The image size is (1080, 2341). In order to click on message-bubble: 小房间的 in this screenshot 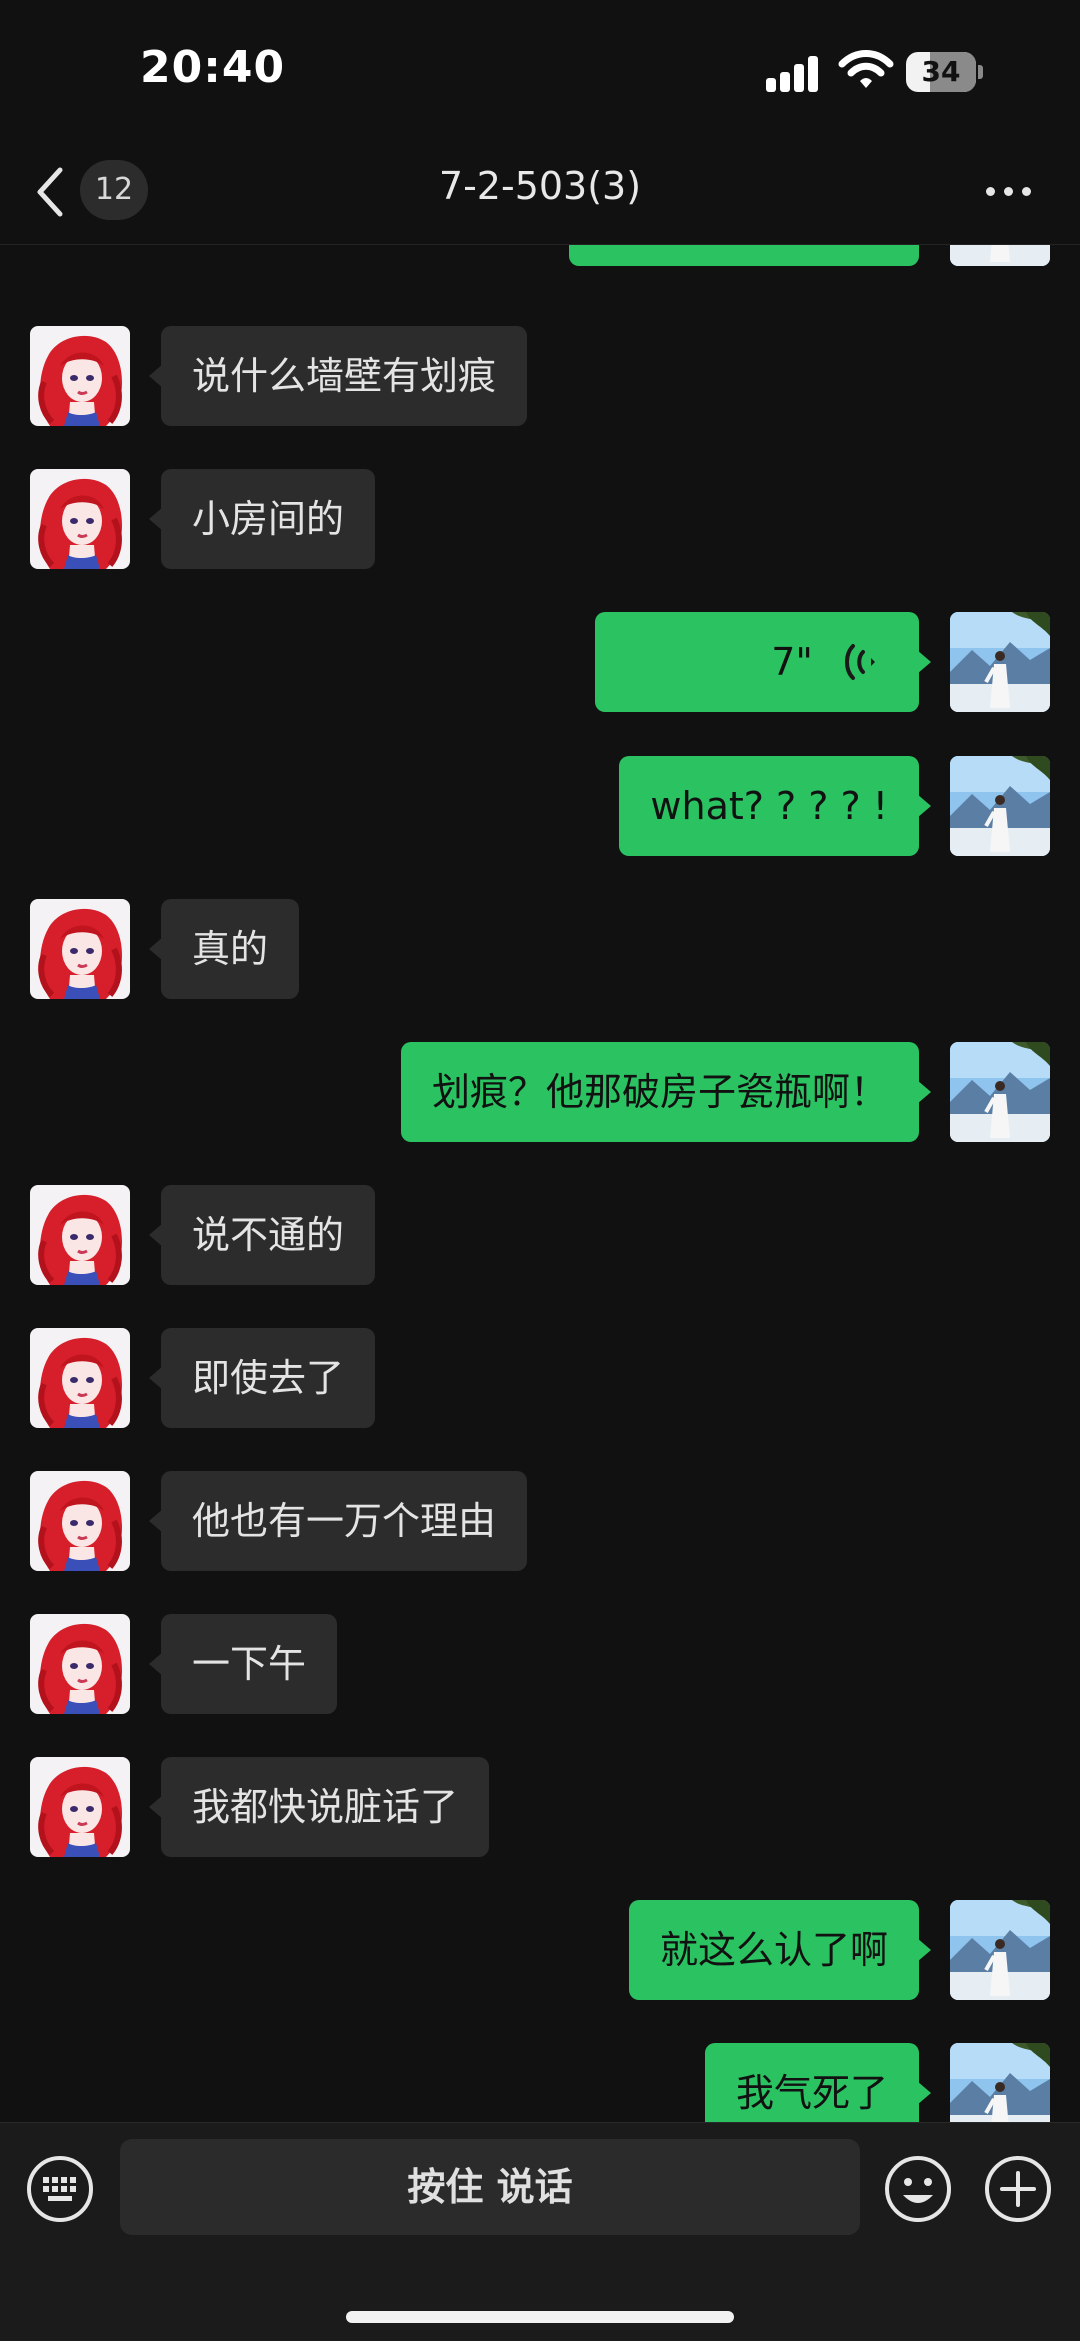, I will do `click(262, 519)`.